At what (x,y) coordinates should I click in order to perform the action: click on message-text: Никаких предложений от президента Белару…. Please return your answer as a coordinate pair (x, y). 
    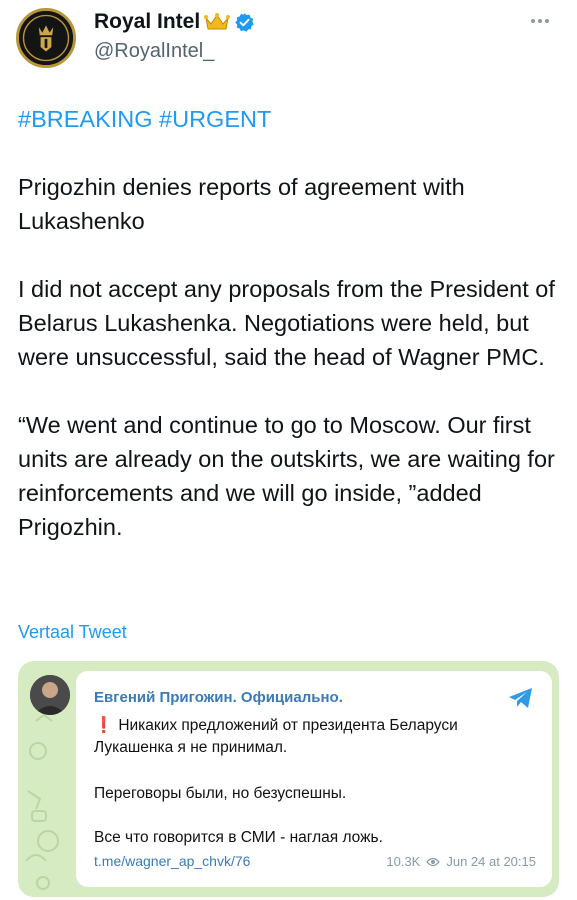
    Looking at the image, I should click on (276, 736).